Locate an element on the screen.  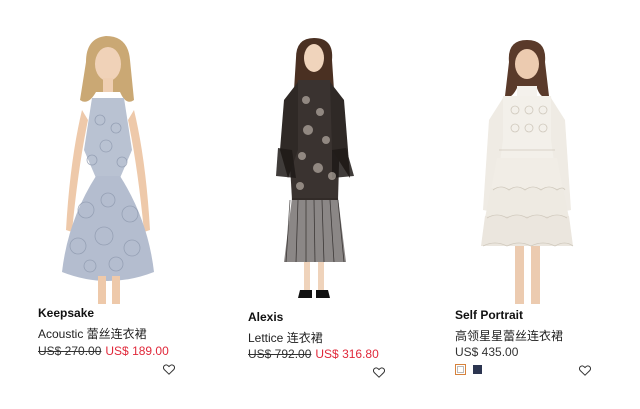
product-price-row: US$ 435.00 is located at coordinates (486, 352).